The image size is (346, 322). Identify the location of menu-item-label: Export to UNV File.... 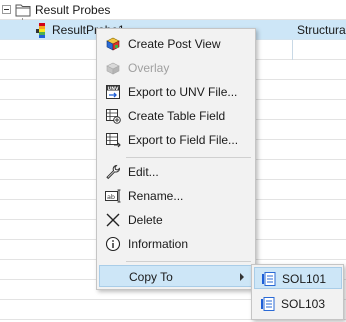
(183, 92).